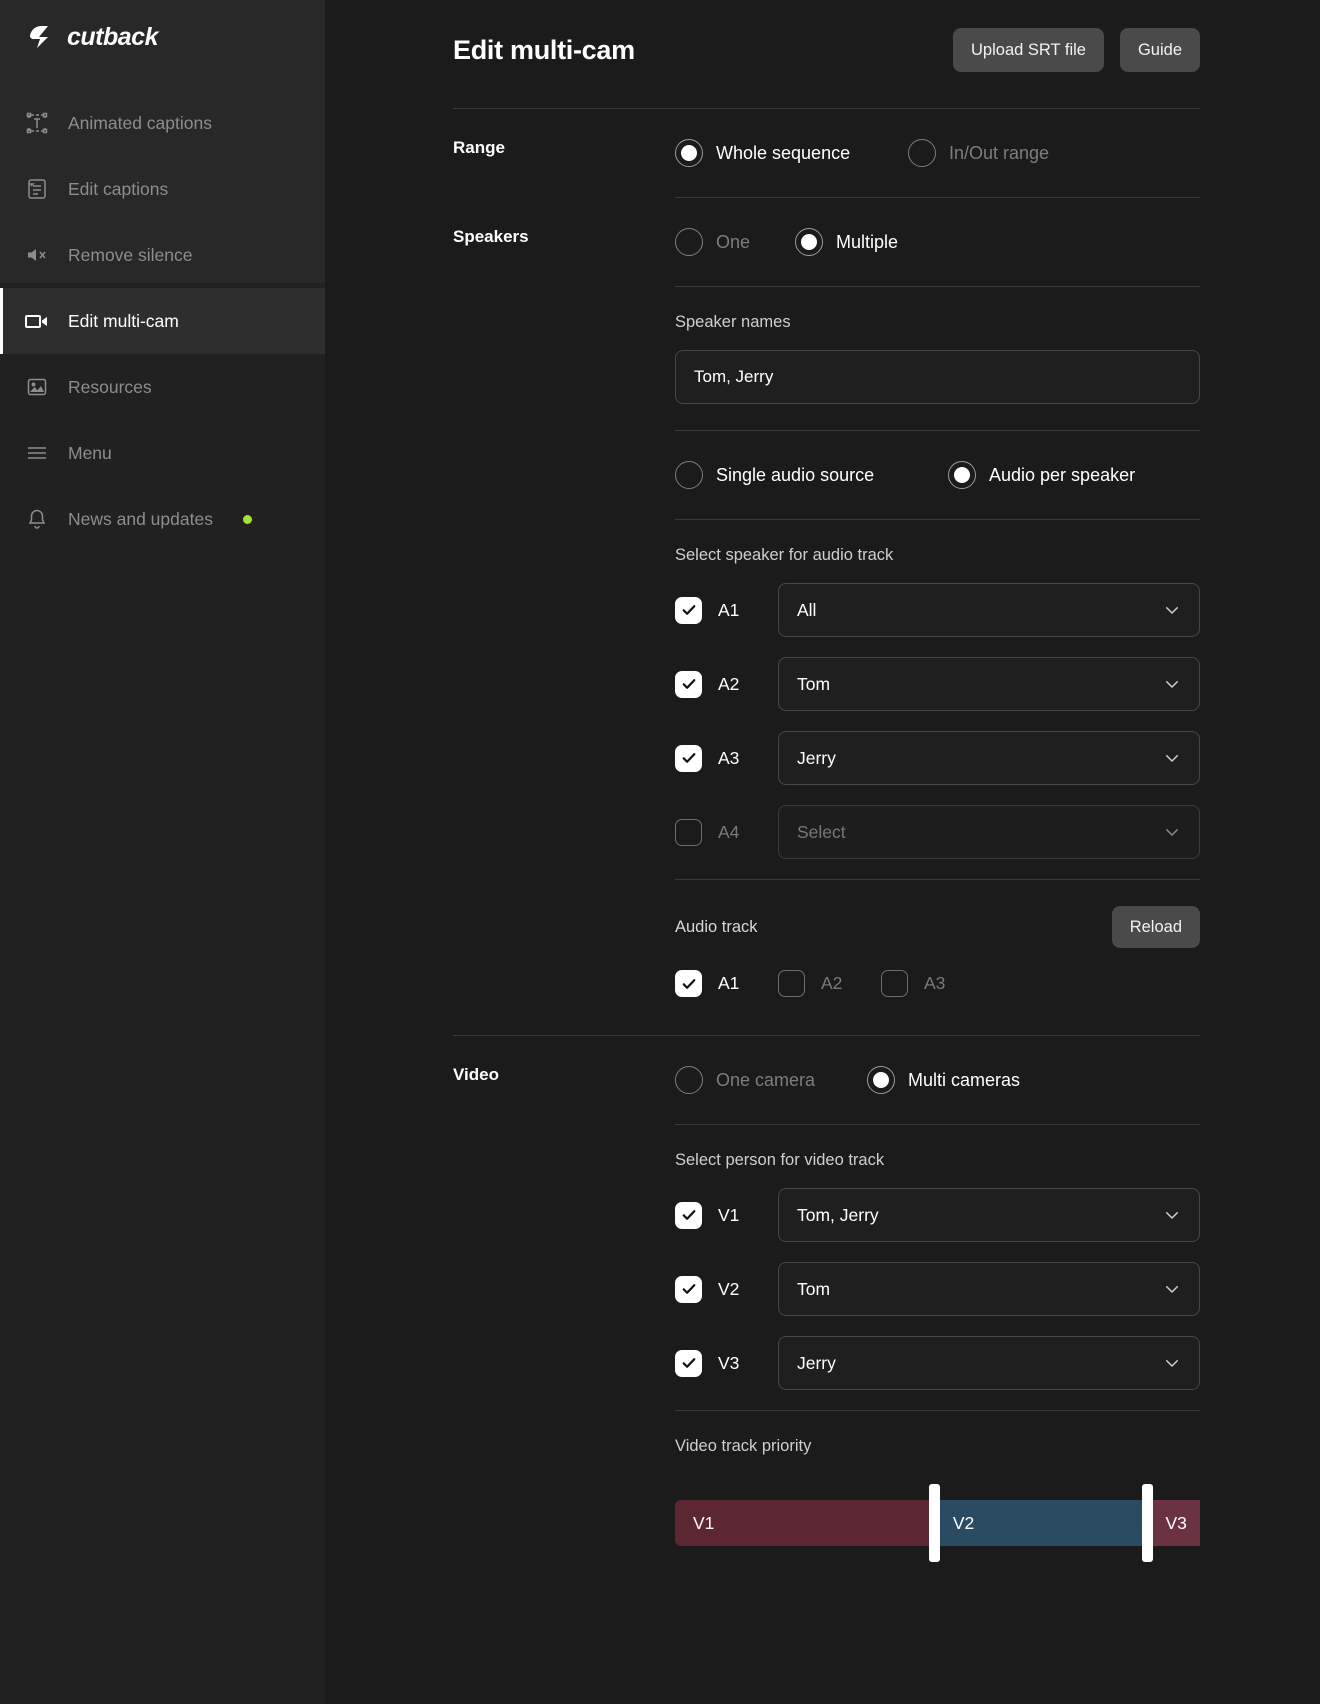 The image size is (1320, 1704). I want to click on sidebar-item-label: Remove silence, so click(130, 254).